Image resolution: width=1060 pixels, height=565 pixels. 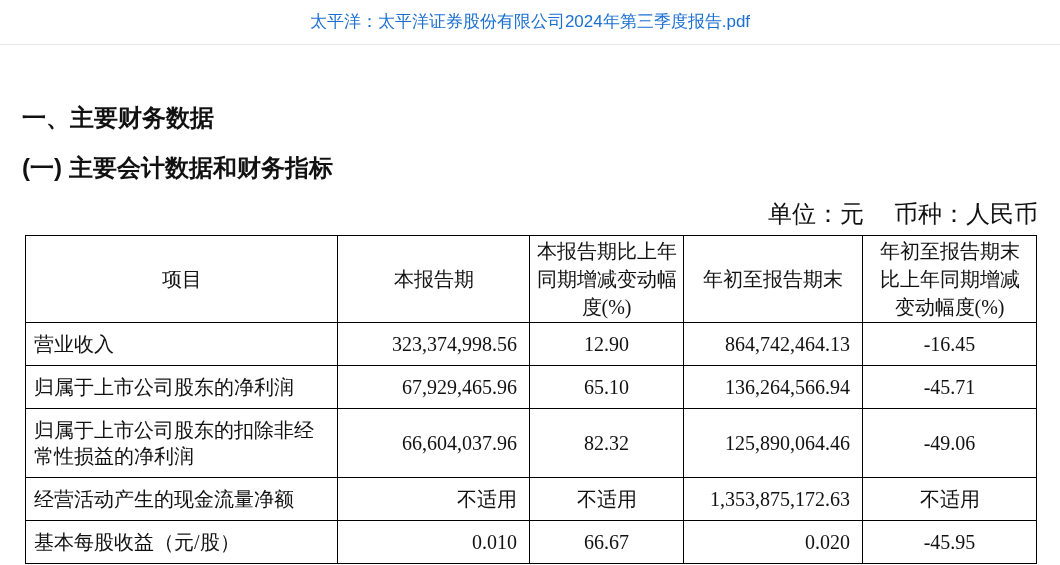 I want to click on table-cell: 65.10, so click(x=606, y=387).